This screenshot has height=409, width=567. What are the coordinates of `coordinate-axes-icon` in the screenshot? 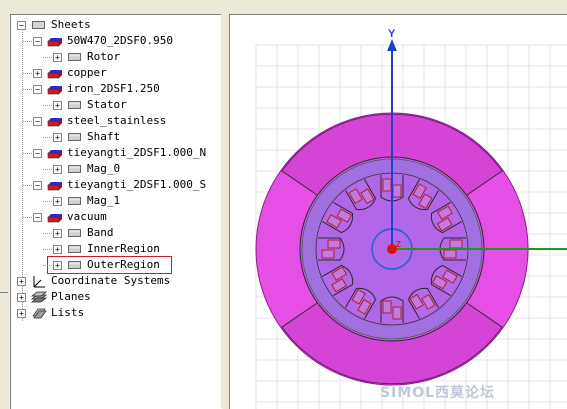 It's located at (39, 281).